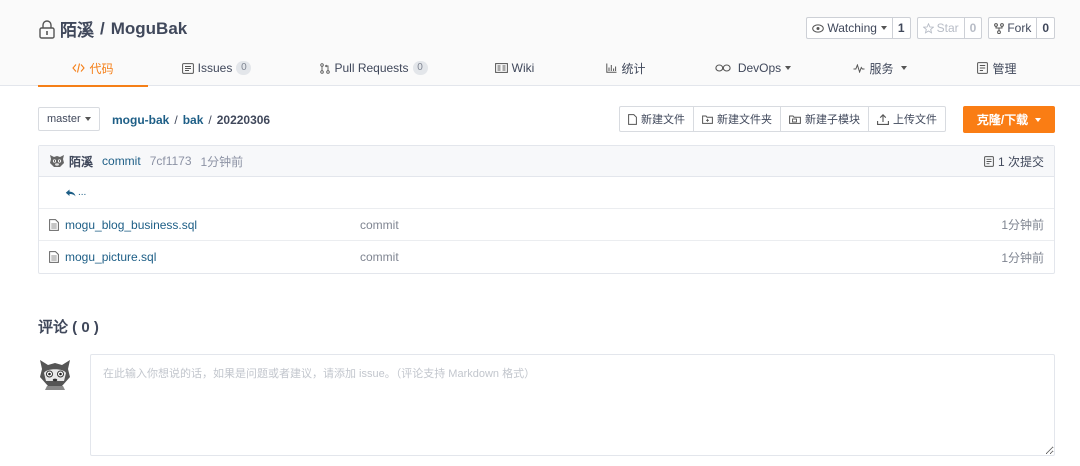 The height and width of the screenshot is (466, 1080). I want to click on lock-icon, so click(47, 29).